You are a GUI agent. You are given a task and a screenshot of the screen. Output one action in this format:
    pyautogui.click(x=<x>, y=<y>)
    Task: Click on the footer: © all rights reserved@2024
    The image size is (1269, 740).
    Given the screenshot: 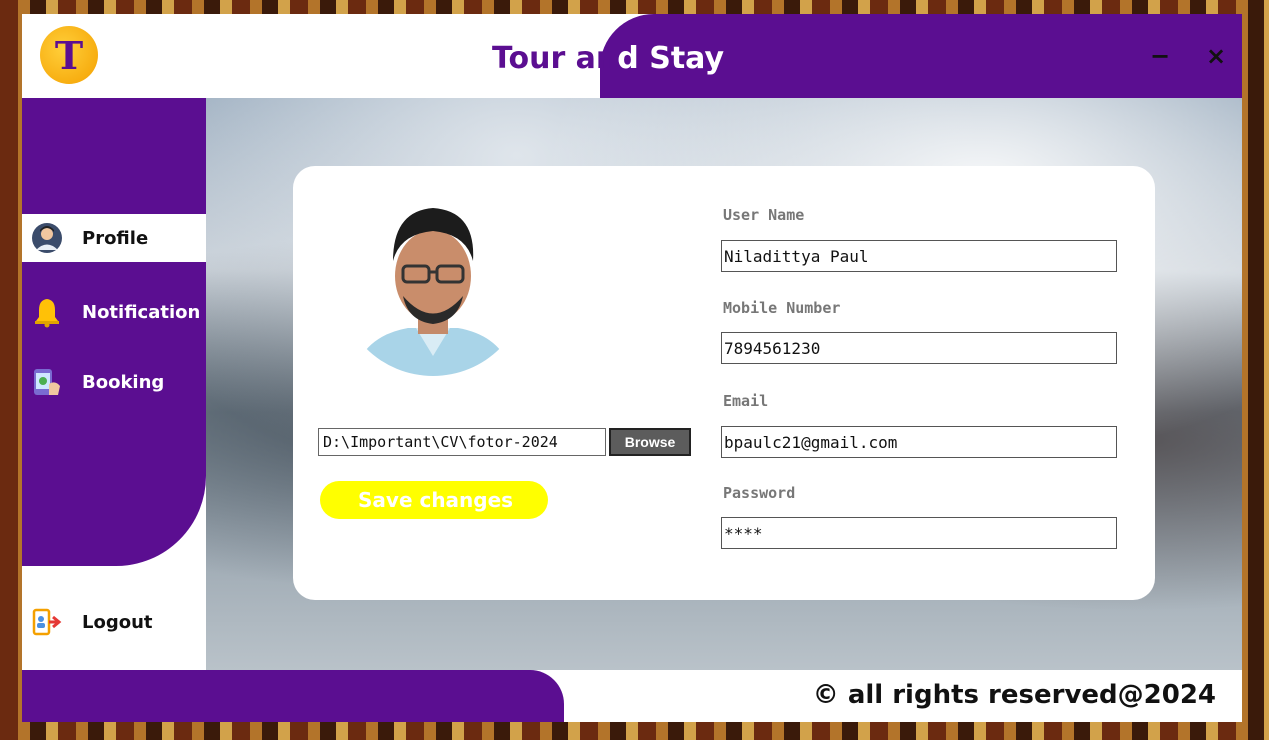 What is the action you would take?
    pyautogui.click(x=632, y=696)
    